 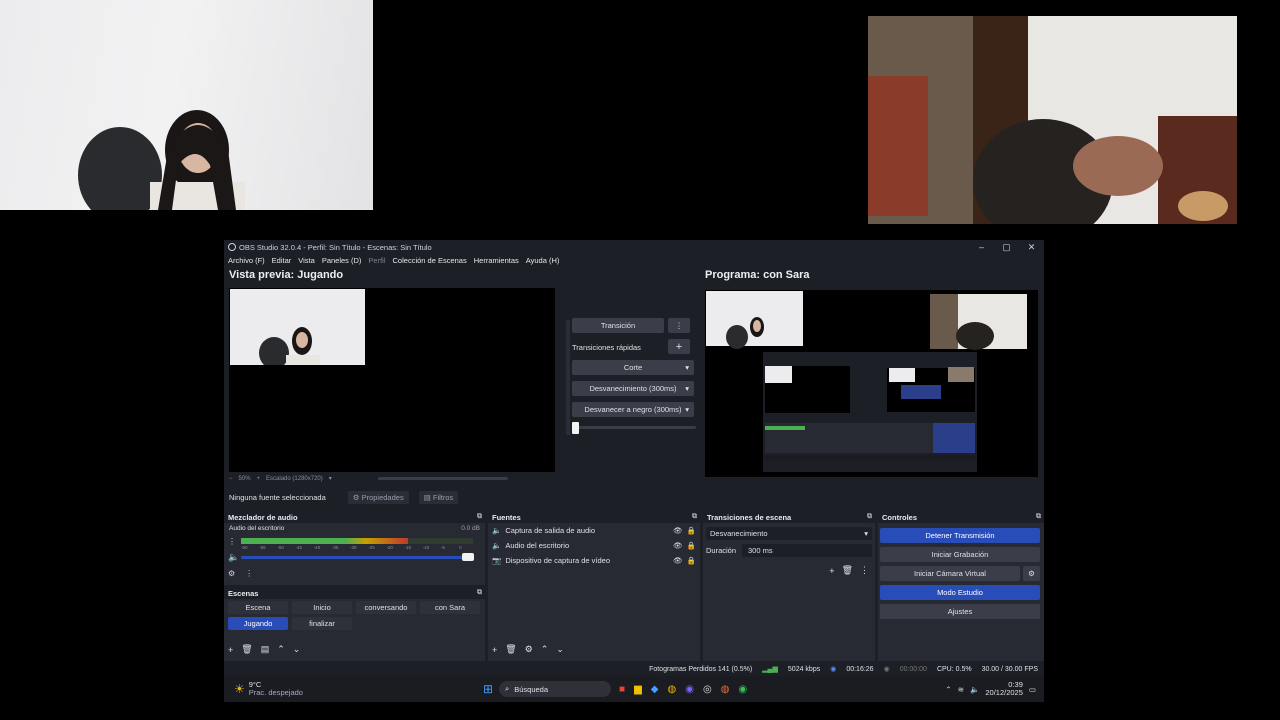 What do you see at coordinates (950, 573) in the screenshot?
I see `virtual-camera-button: Iniciar Cámara Virtual` at bounding box center [950, 573].